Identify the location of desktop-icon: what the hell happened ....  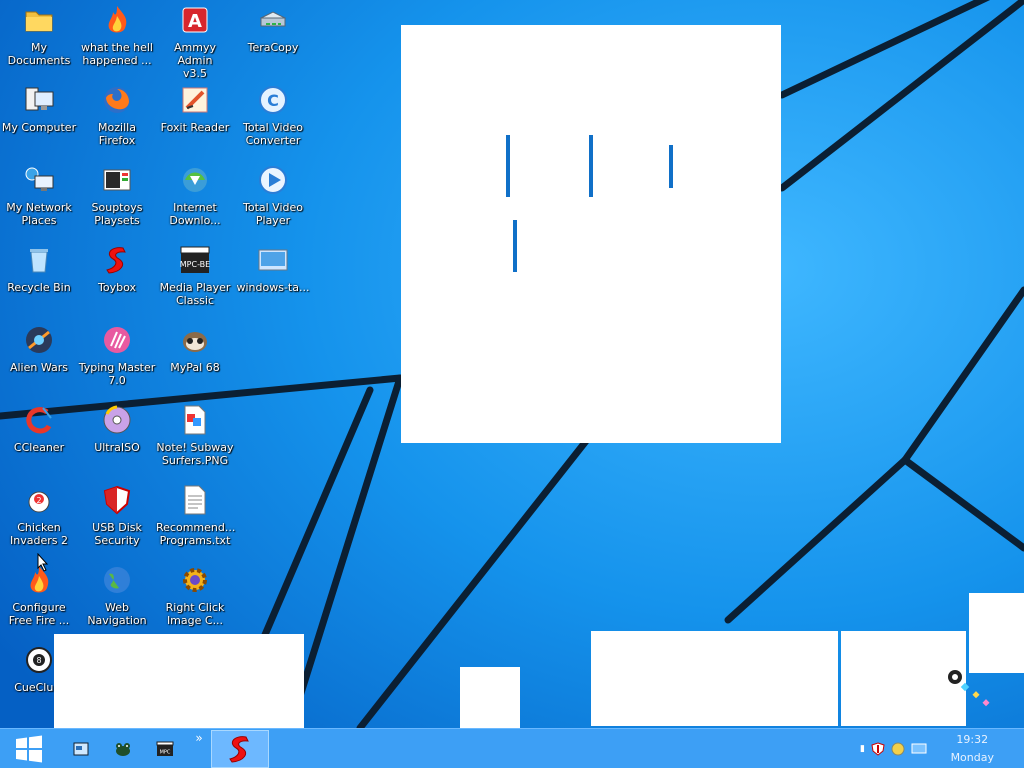
(117, 40).